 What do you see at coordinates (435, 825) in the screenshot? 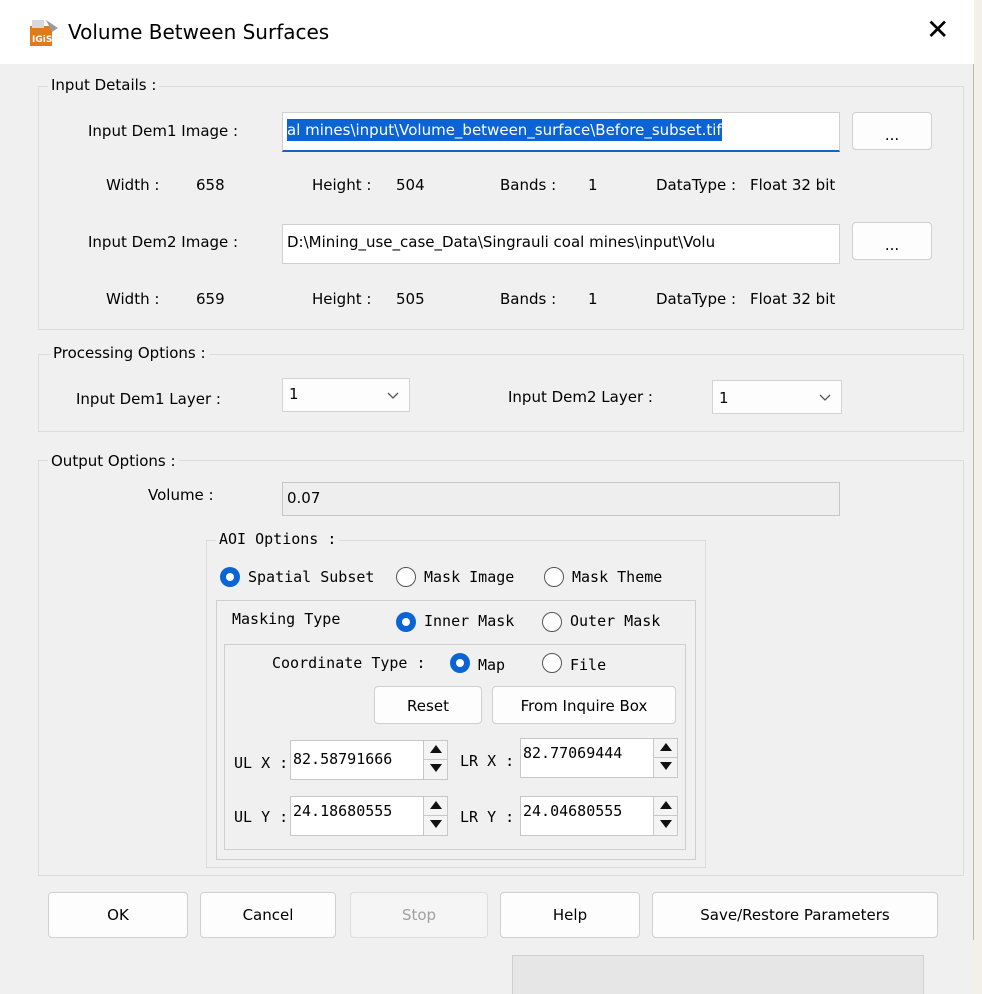
I see `uly-down-arrow-icon` at bounding box center [435, 825].